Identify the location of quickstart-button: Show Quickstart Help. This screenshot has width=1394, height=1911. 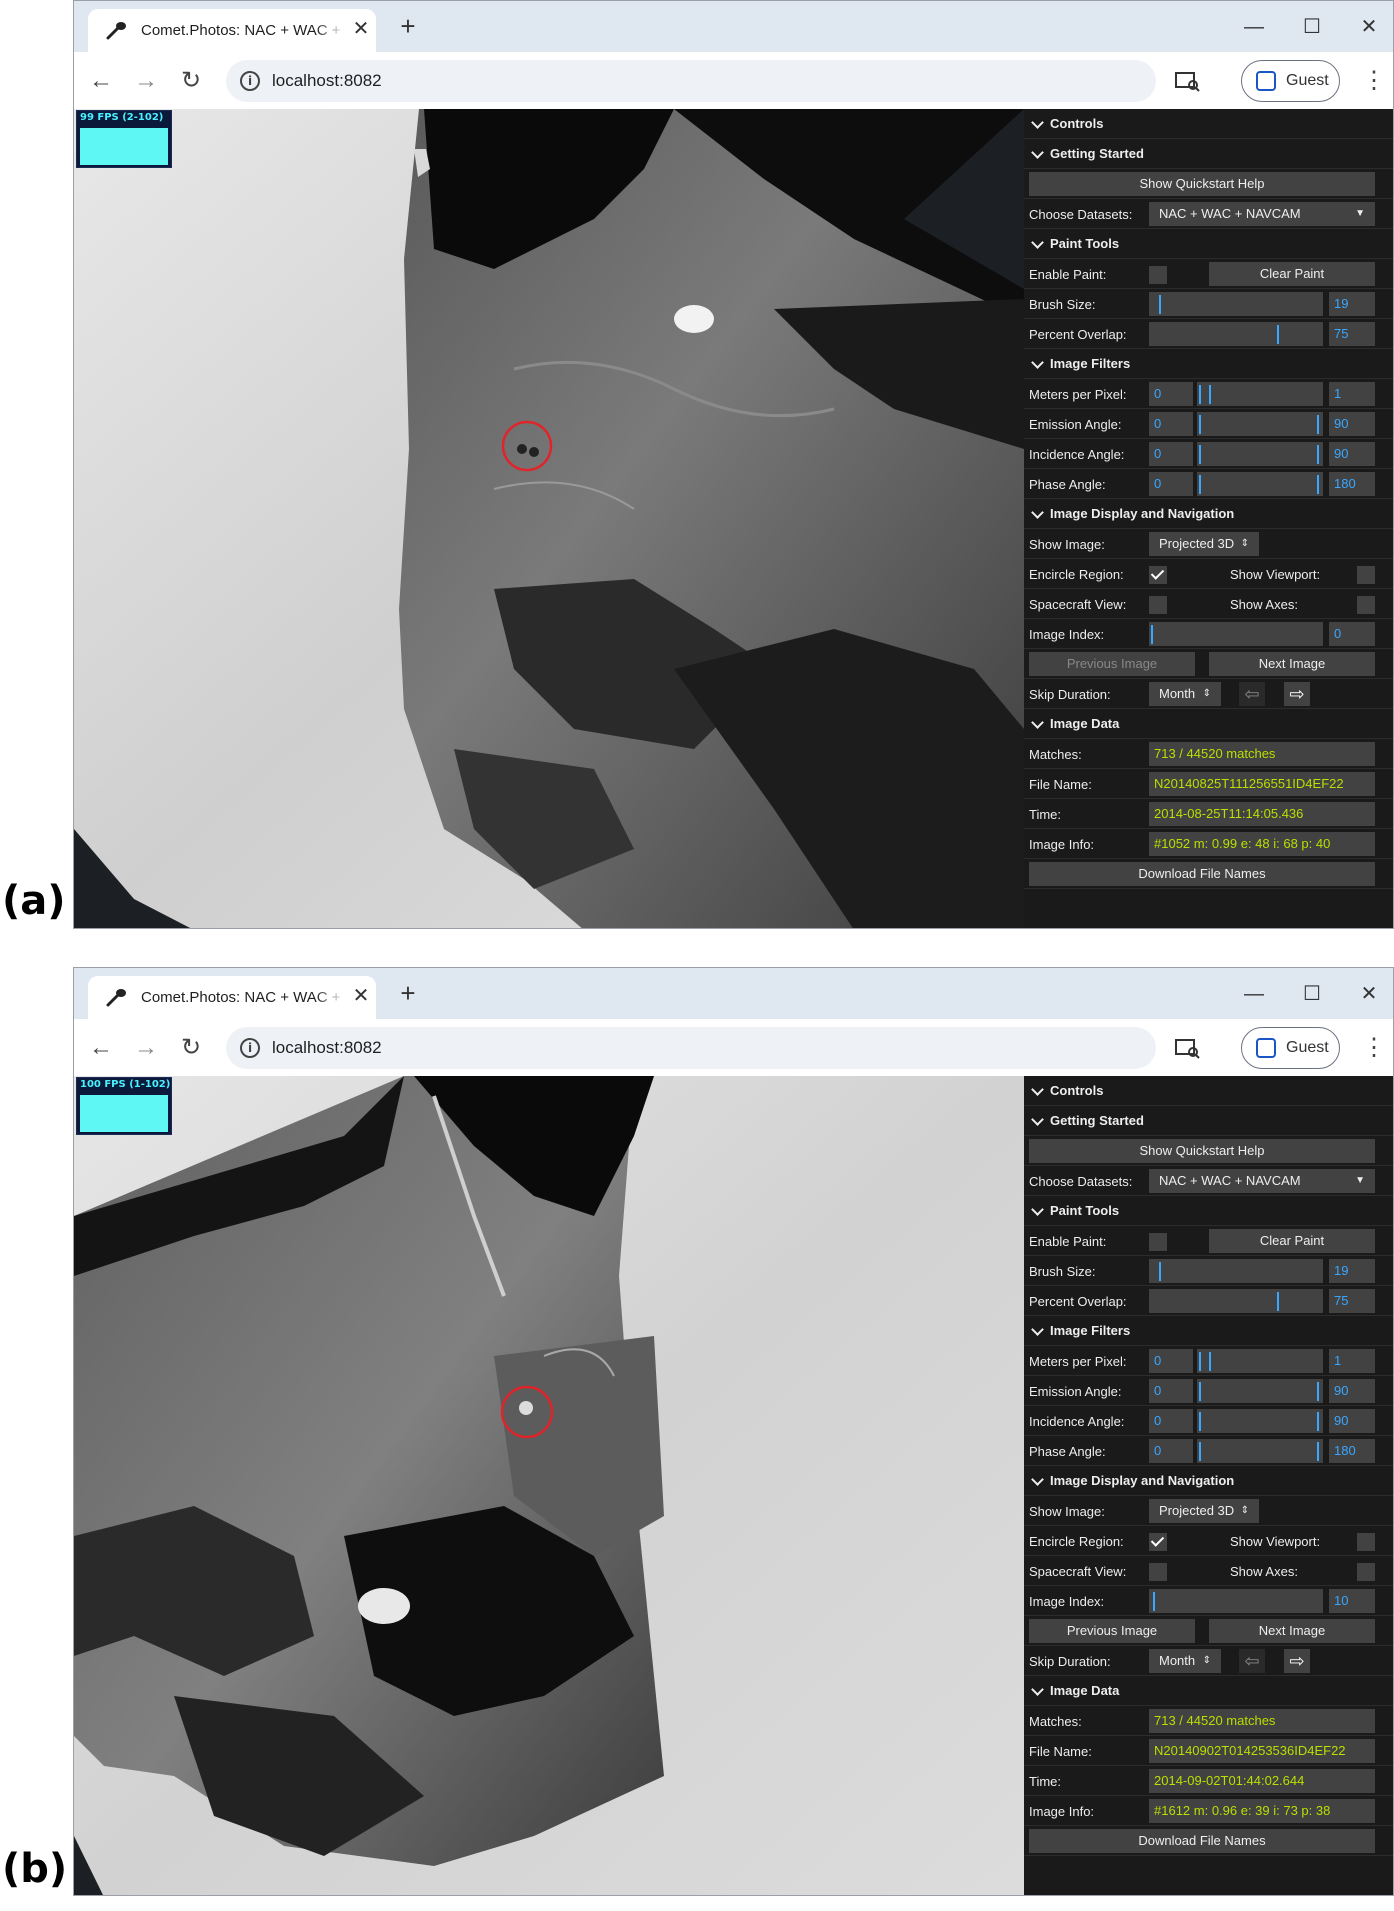
(1202, 1151).